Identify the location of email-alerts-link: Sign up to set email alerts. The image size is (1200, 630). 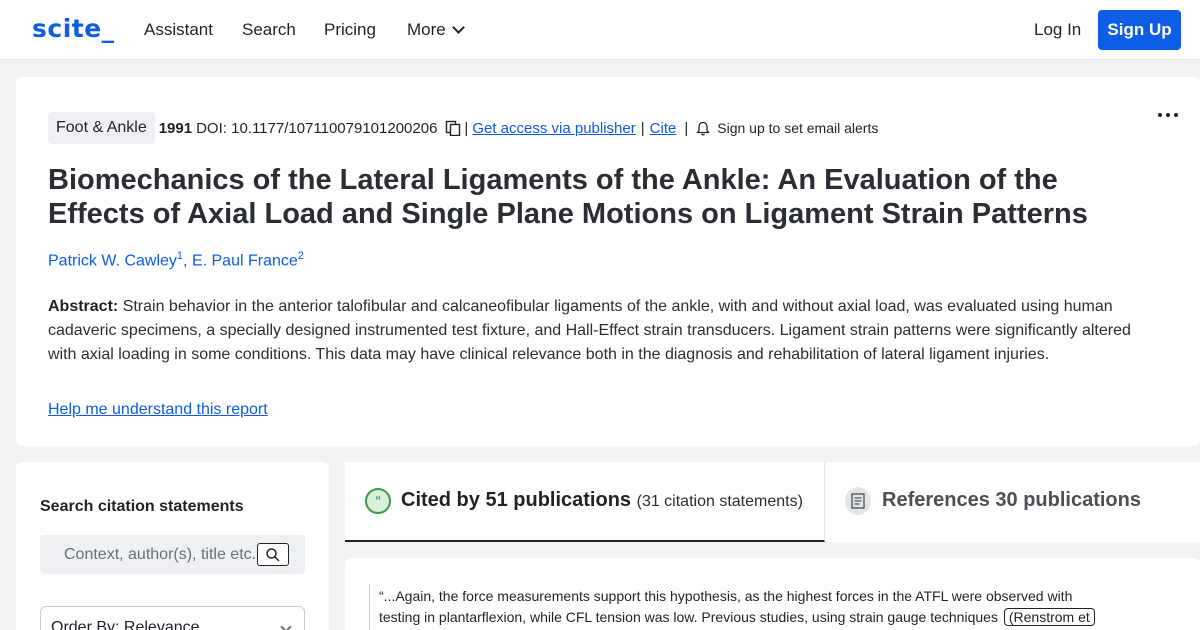
(797, 128).